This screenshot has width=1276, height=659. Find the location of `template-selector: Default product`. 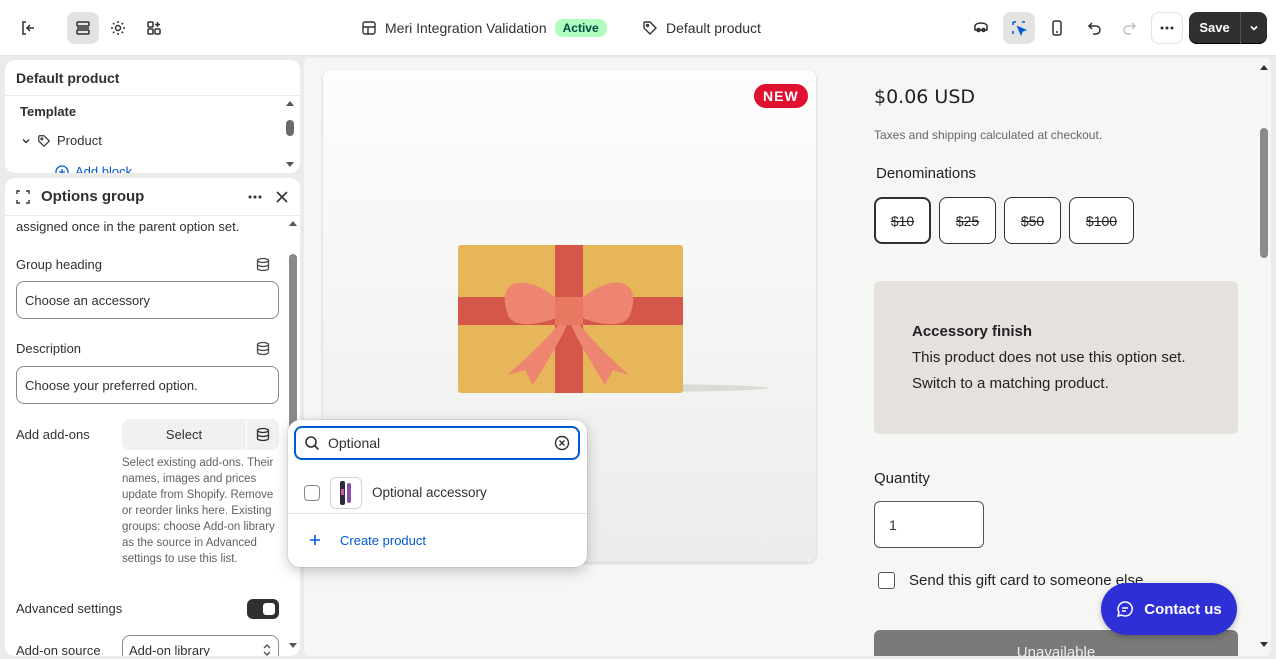

template-selector: Default product is located at coordinates (701, 28).